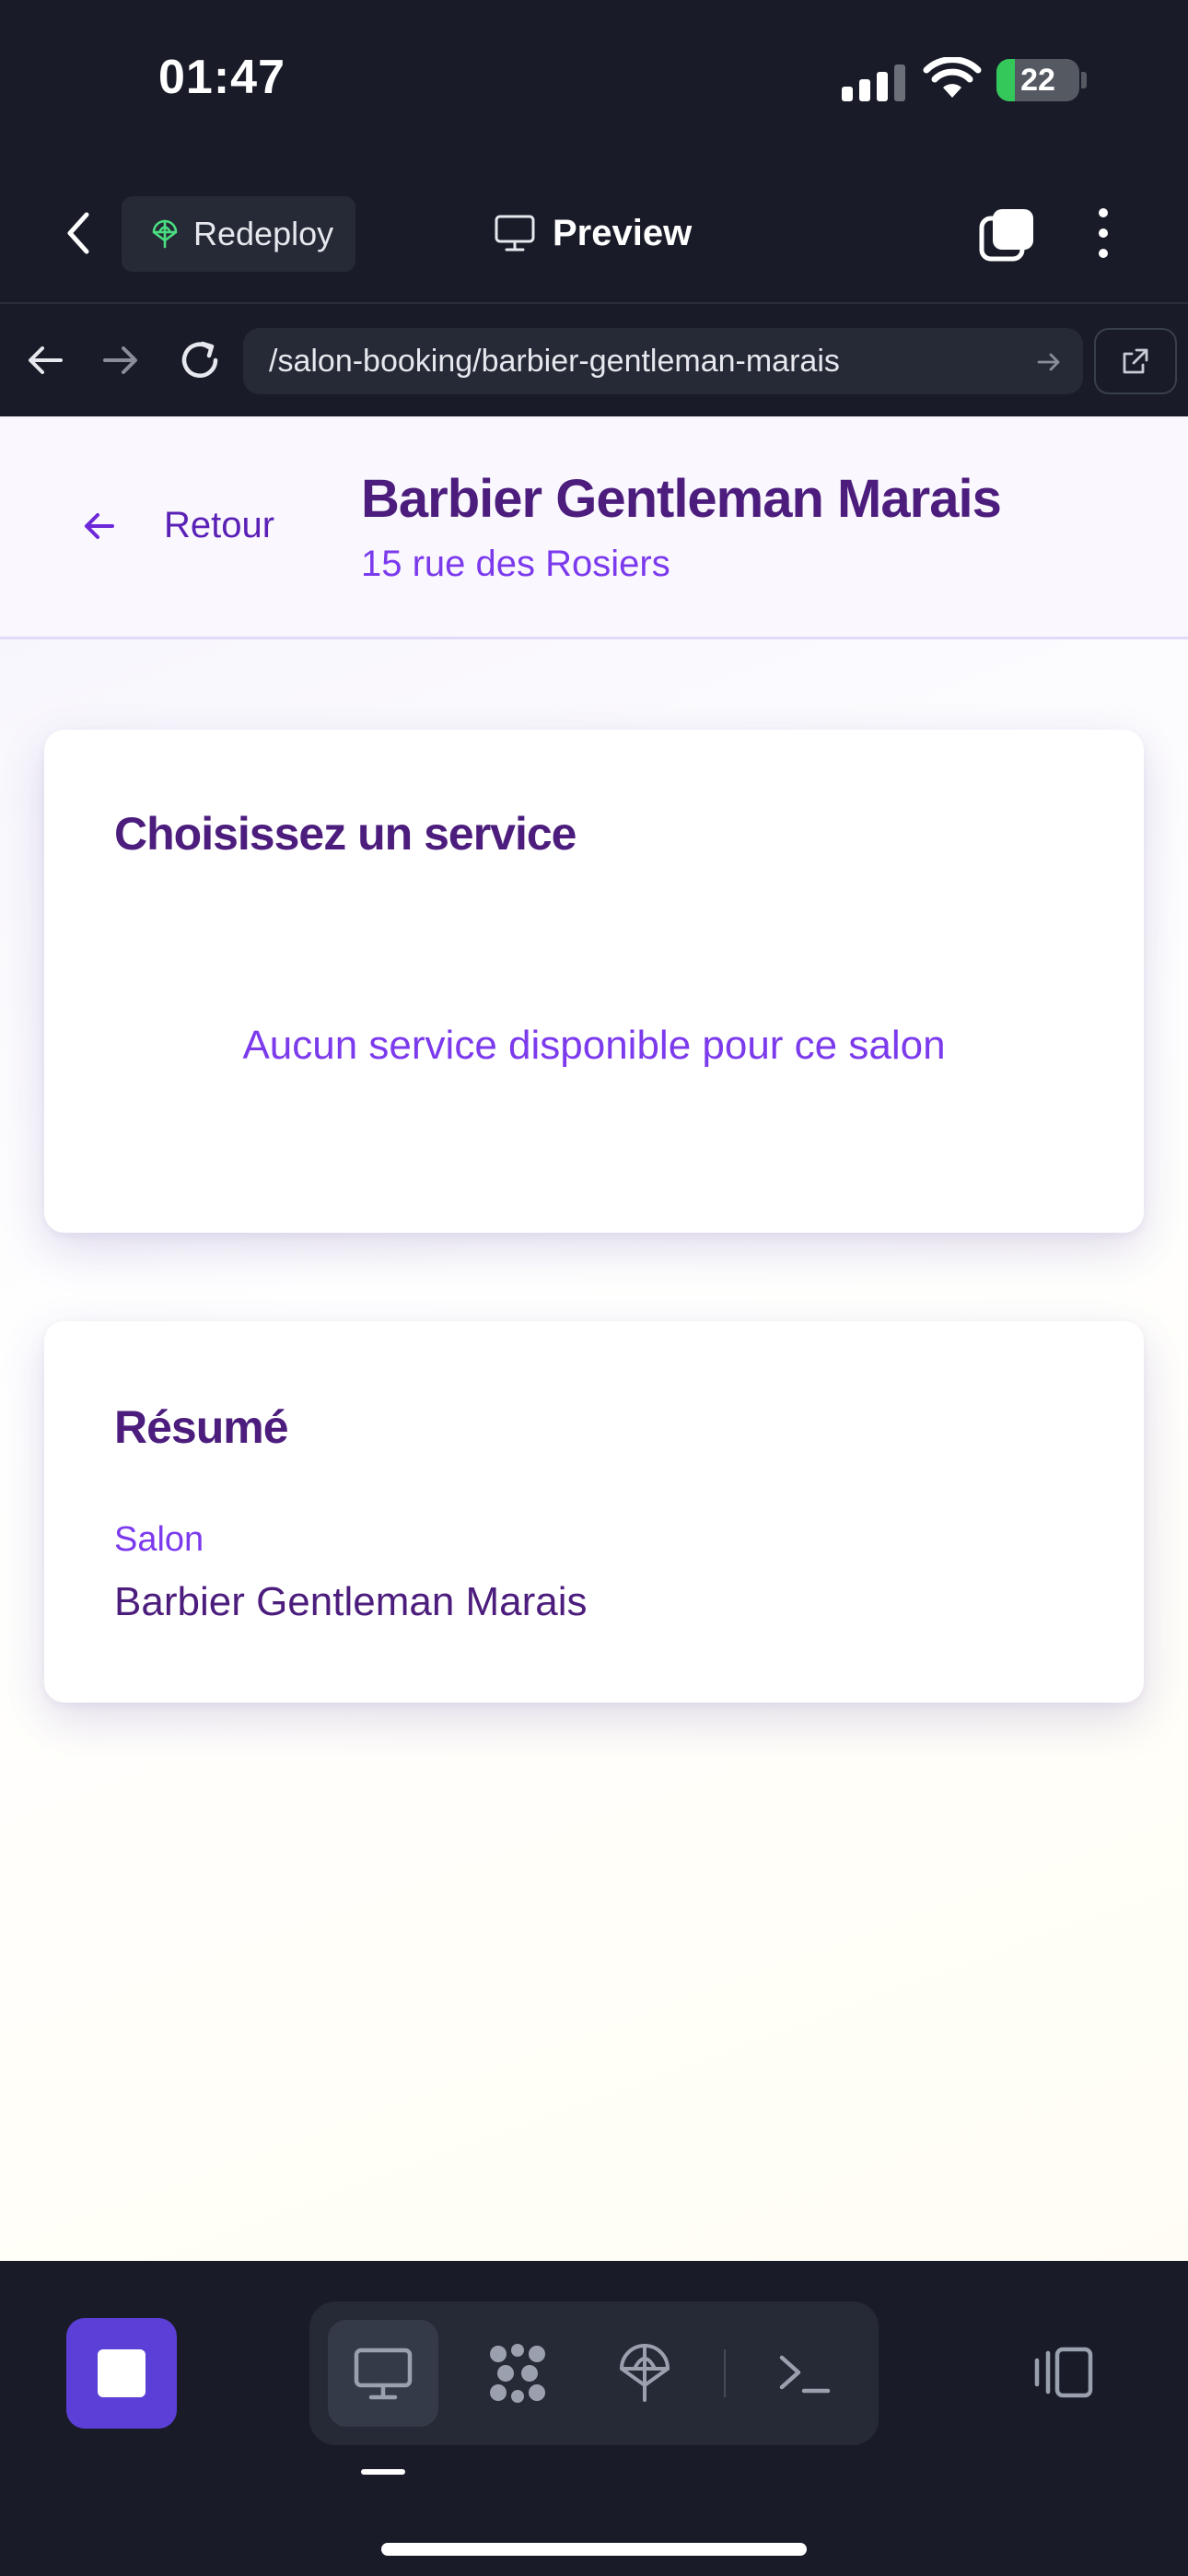 This screenshot has width=1188, height=2576. What do you see at coordinates (874, 82) in the screenshot?
I see `cellular-signal-icon` at bounding box center [874, 82].